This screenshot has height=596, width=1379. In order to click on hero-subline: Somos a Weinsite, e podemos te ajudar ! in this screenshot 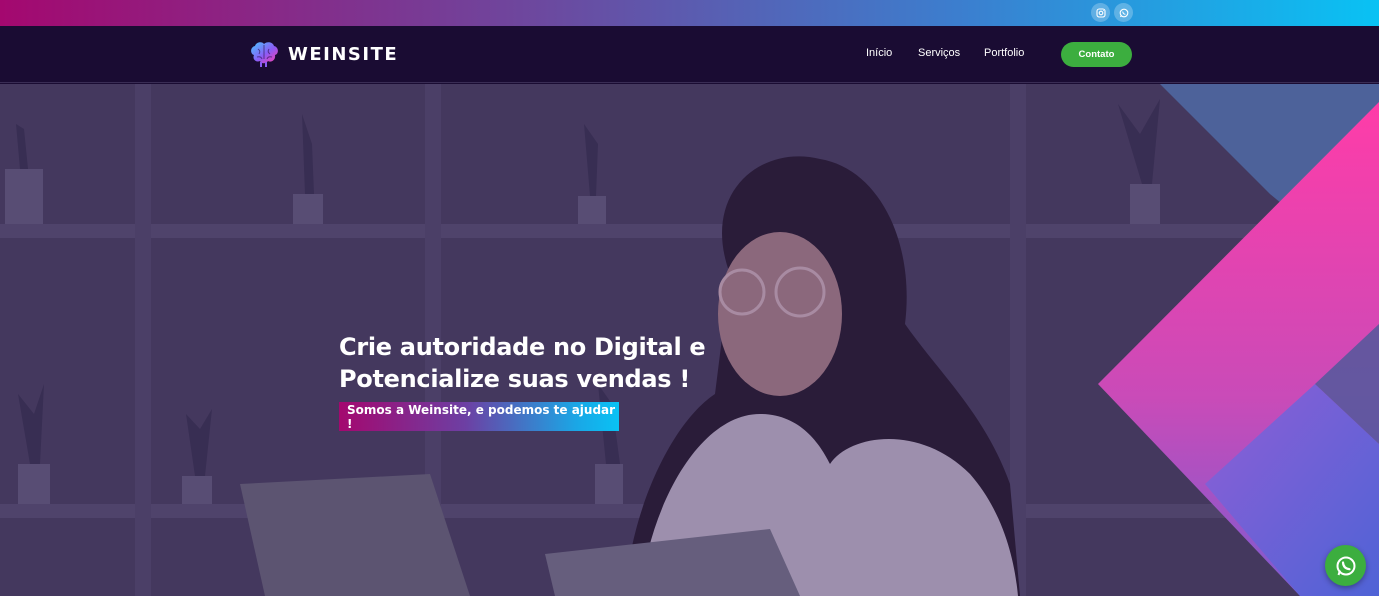, I will do `click(479, 416)`.